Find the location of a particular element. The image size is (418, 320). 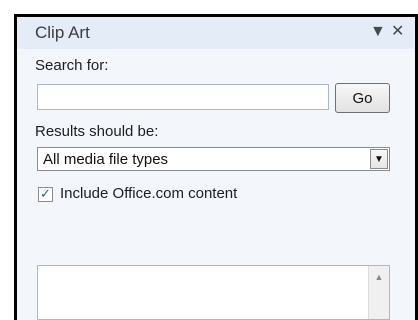

include-office-checkbox: ✓ is located at coordinates (45, 194).